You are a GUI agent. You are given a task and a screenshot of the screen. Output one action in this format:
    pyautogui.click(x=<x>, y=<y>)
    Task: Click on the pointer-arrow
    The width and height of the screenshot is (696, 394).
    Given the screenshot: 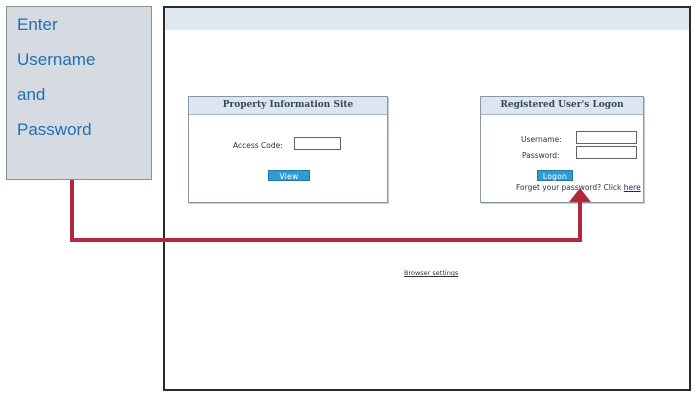 What is the action you would take?
    pyautogui.click(x=330, y=211)
    